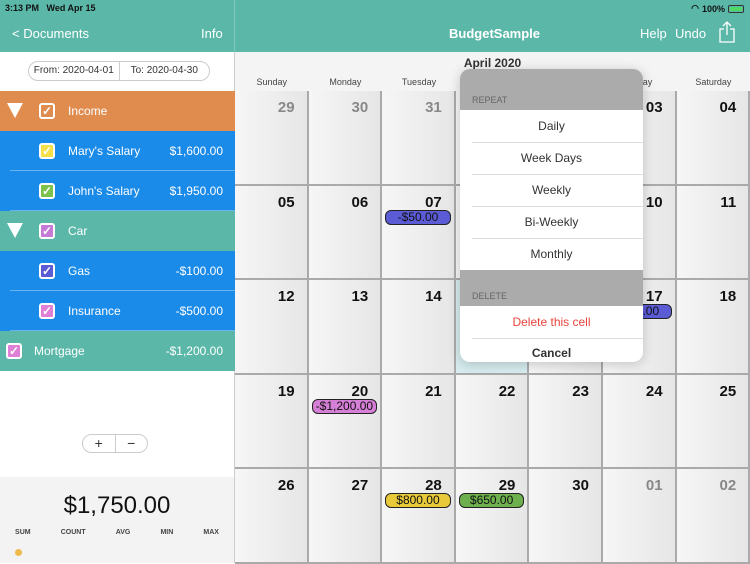  I want to click on day-number: 19, so click(286, 391).